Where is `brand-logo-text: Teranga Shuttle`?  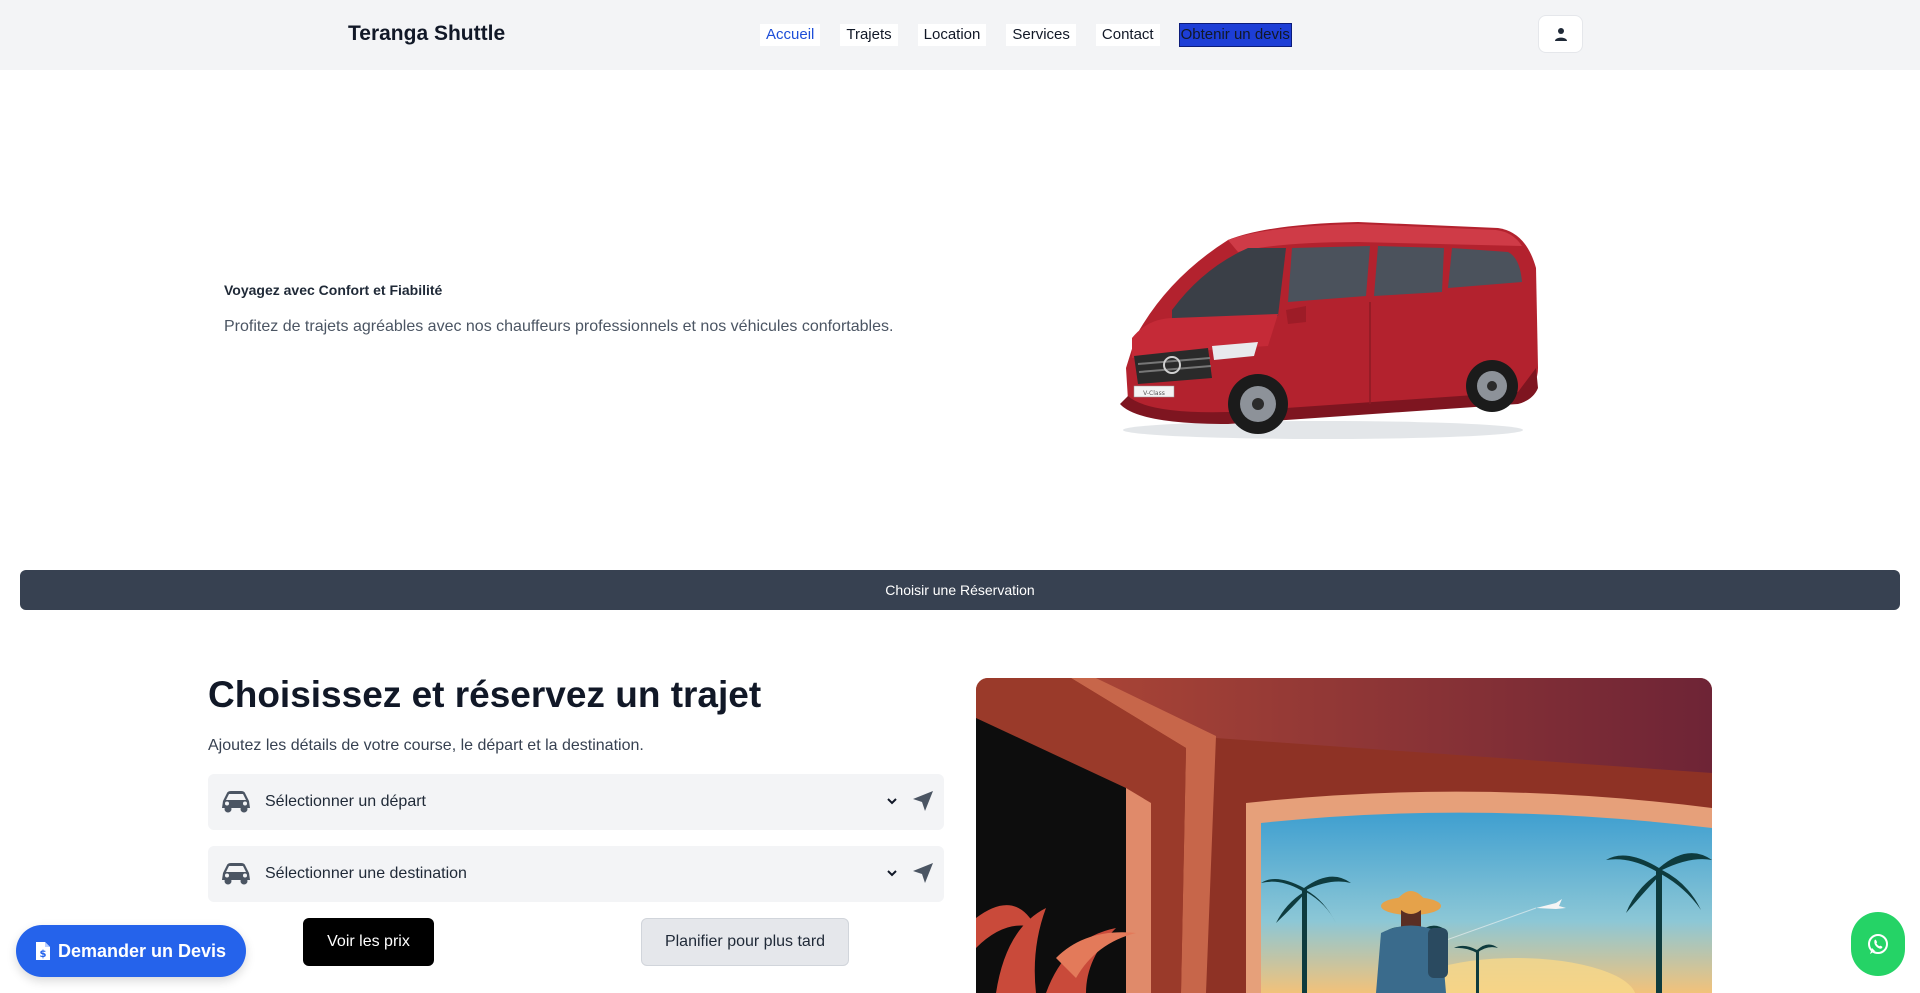
brand-logo-text: Teranga Shuttle is located at coordinates (426, 34).